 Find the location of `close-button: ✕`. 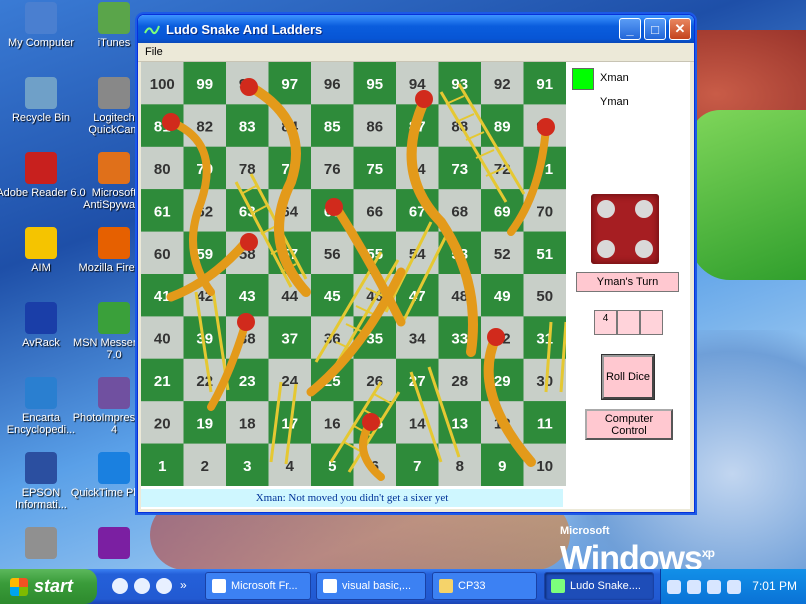

close-button: ✕ is located at coordinates (680, 29).